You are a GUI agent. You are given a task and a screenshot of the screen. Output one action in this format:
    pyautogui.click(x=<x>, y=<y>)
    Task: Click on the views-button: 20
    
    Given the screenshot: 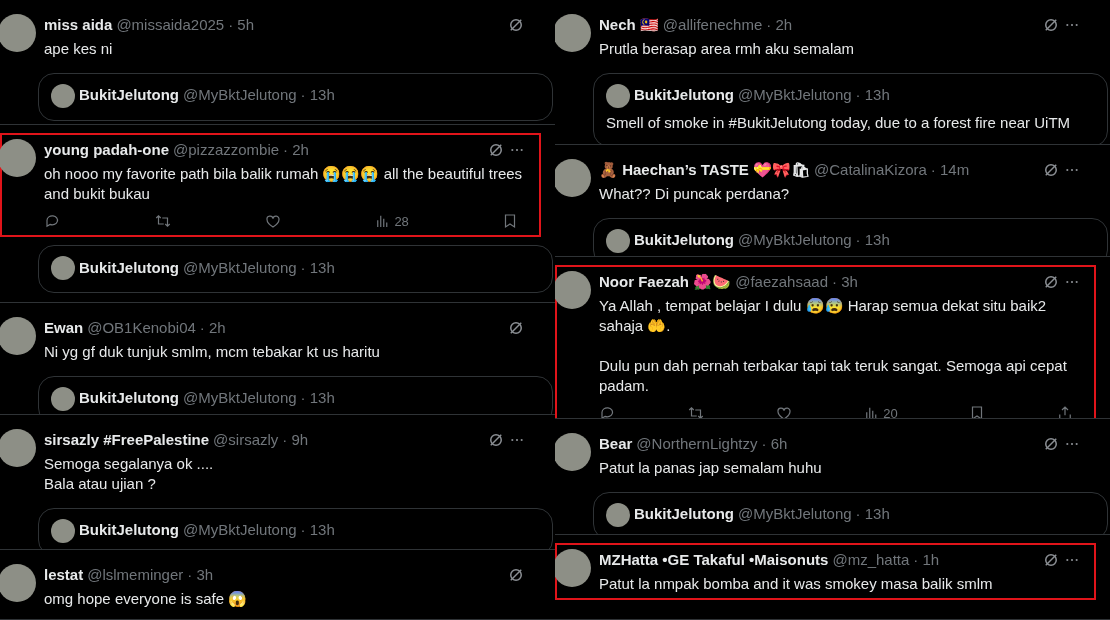 What is the action you would take?
    pyautogui.click(x=880, y=410)
    